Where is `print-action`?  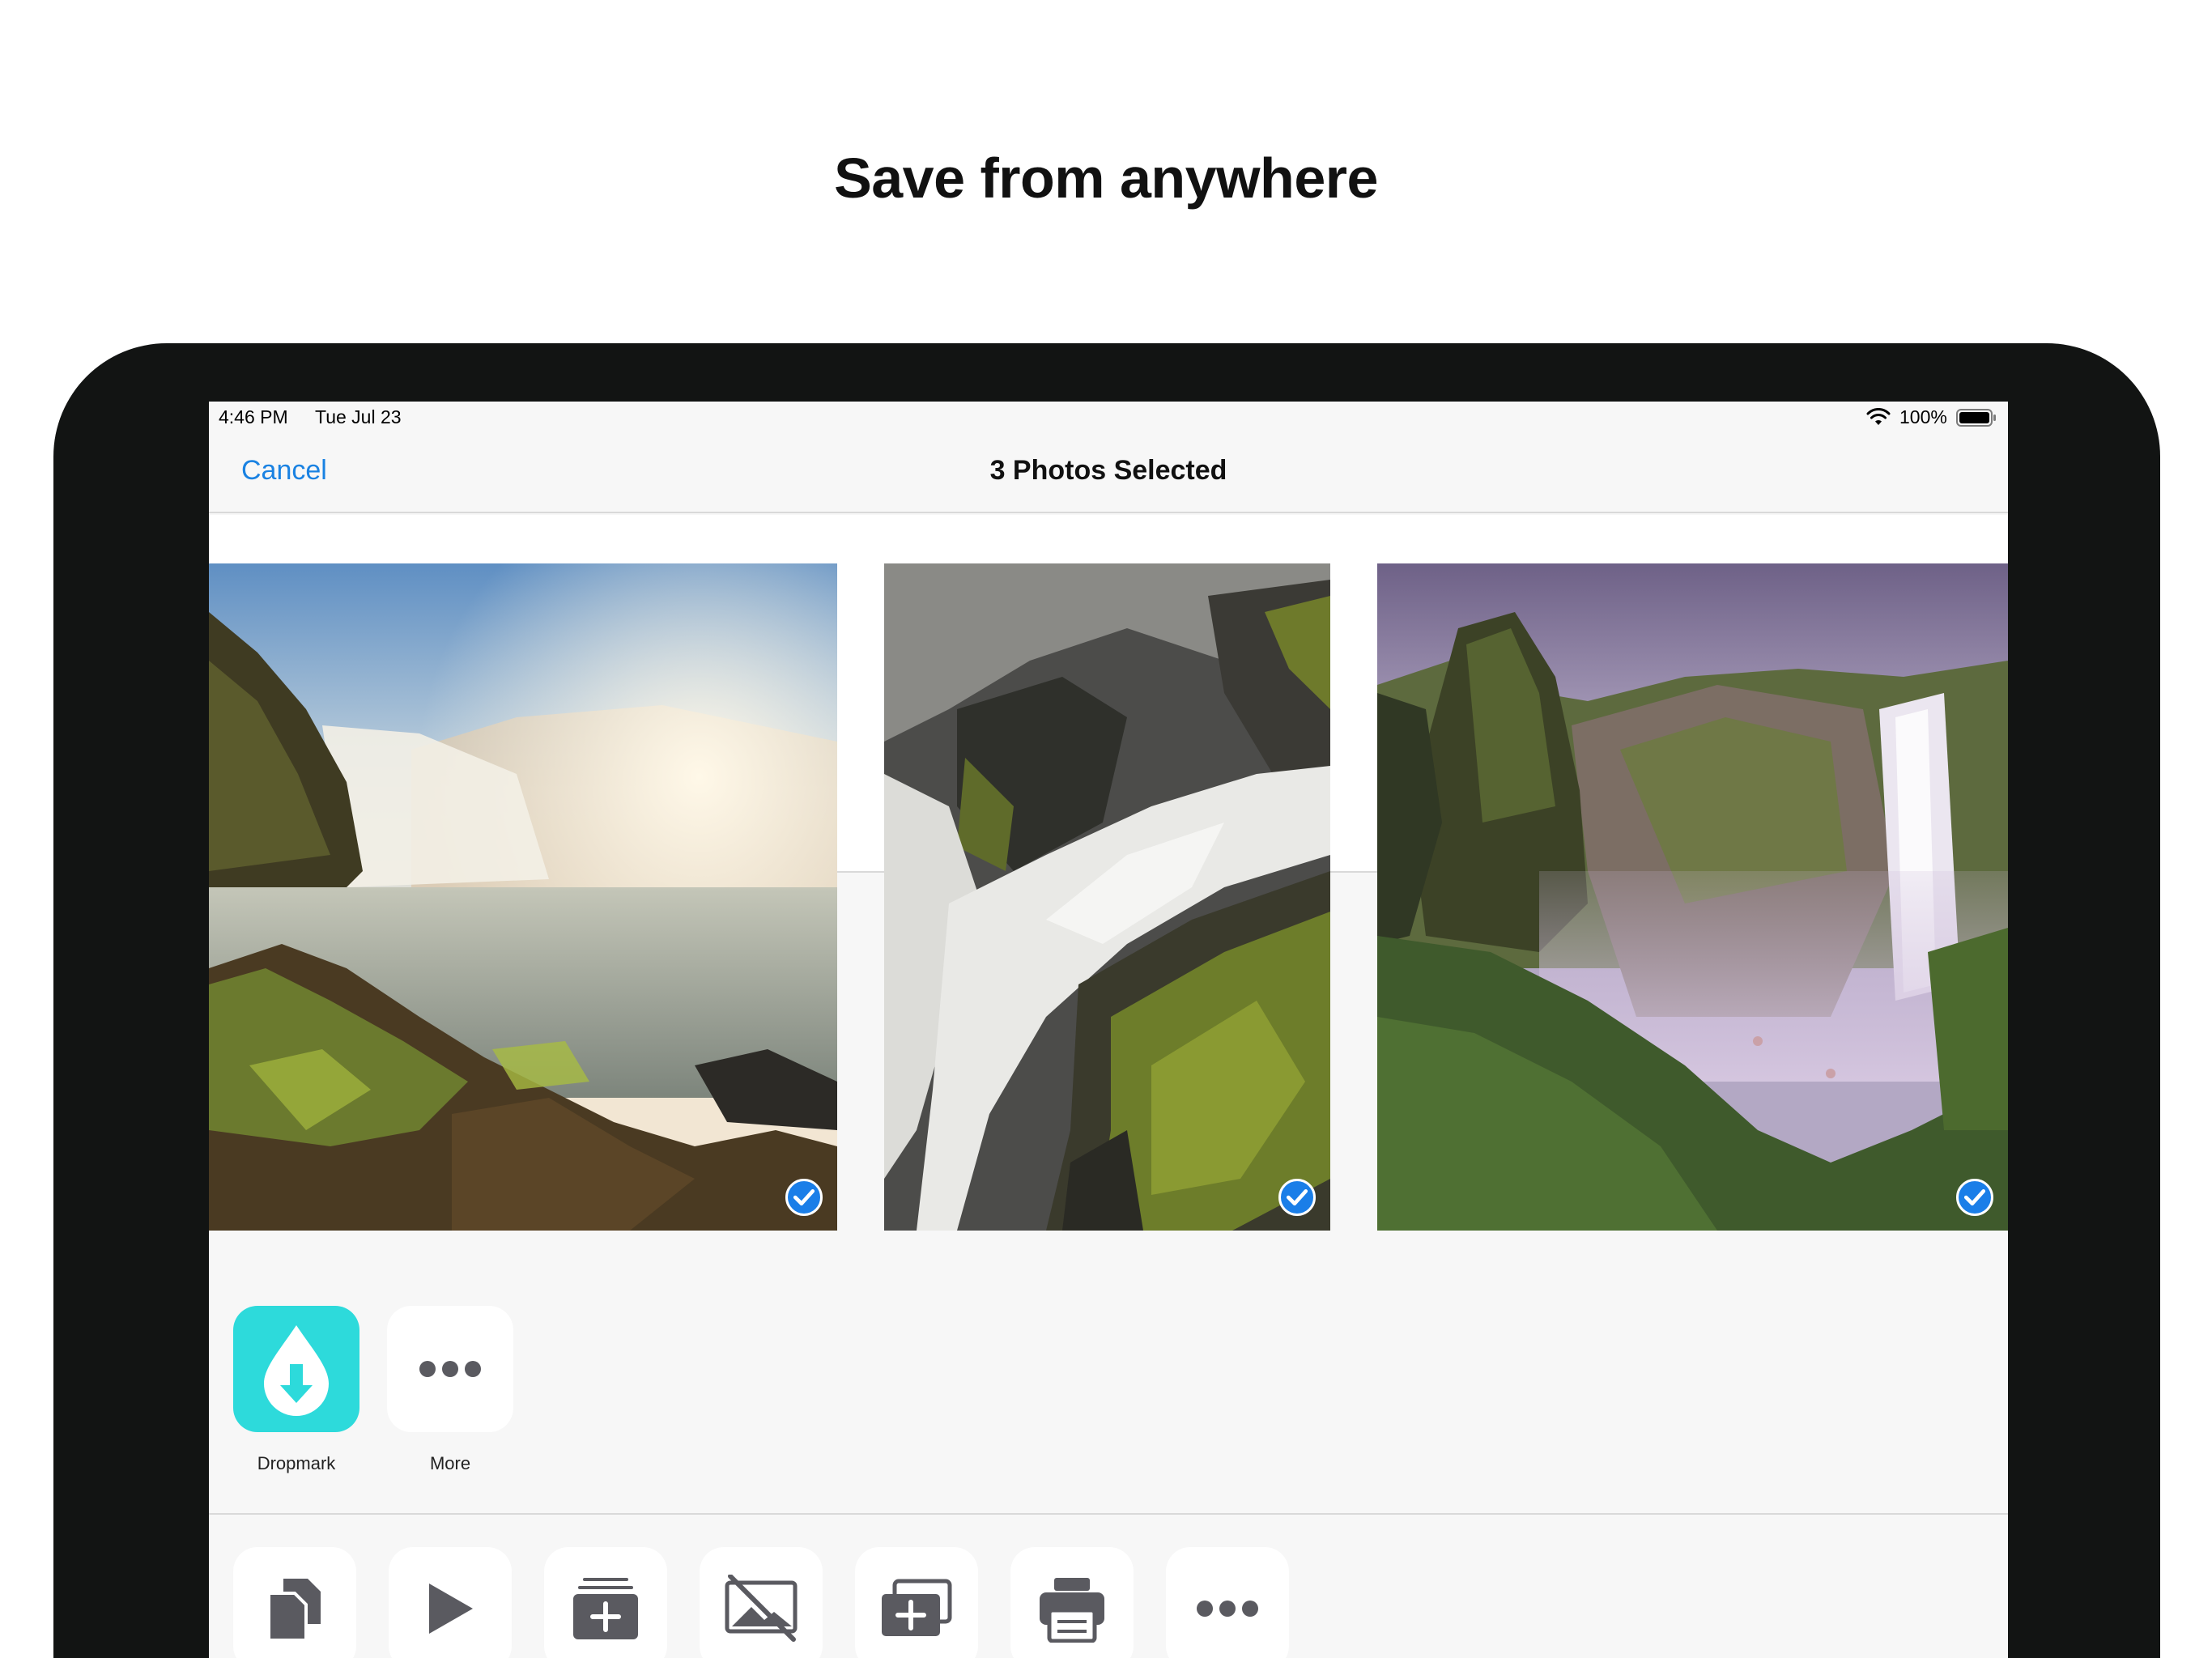 print-action is located at coordinates (1072, 1602).